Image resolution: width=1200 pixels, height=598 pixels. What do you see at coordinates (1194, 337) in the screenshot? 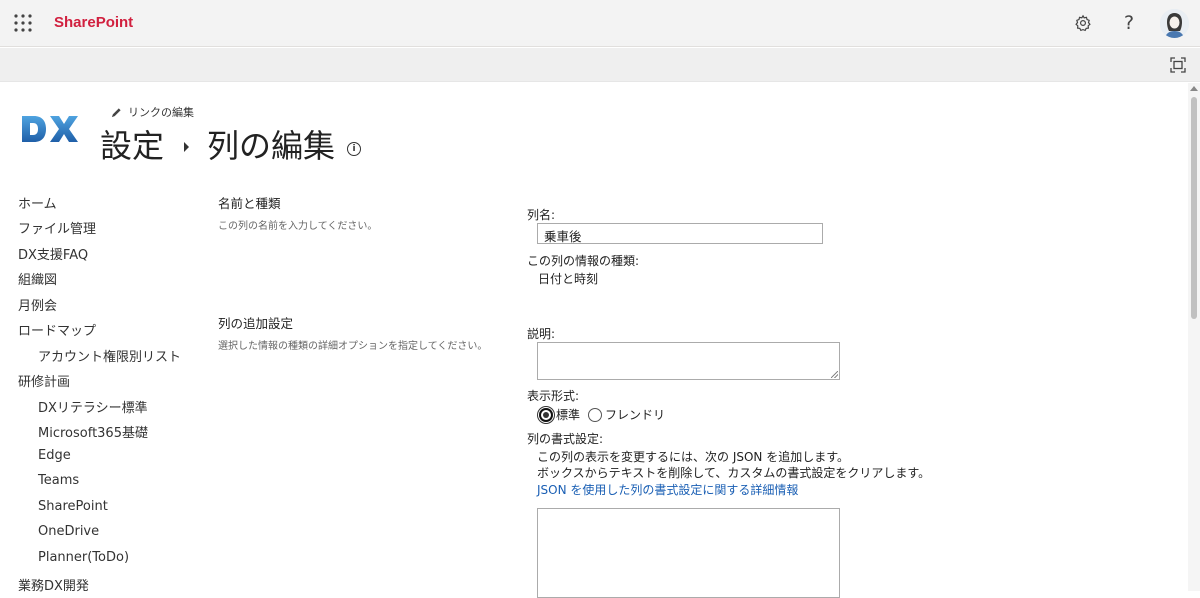
I see `page-scrollbar` at bounding box center [1194, 337].